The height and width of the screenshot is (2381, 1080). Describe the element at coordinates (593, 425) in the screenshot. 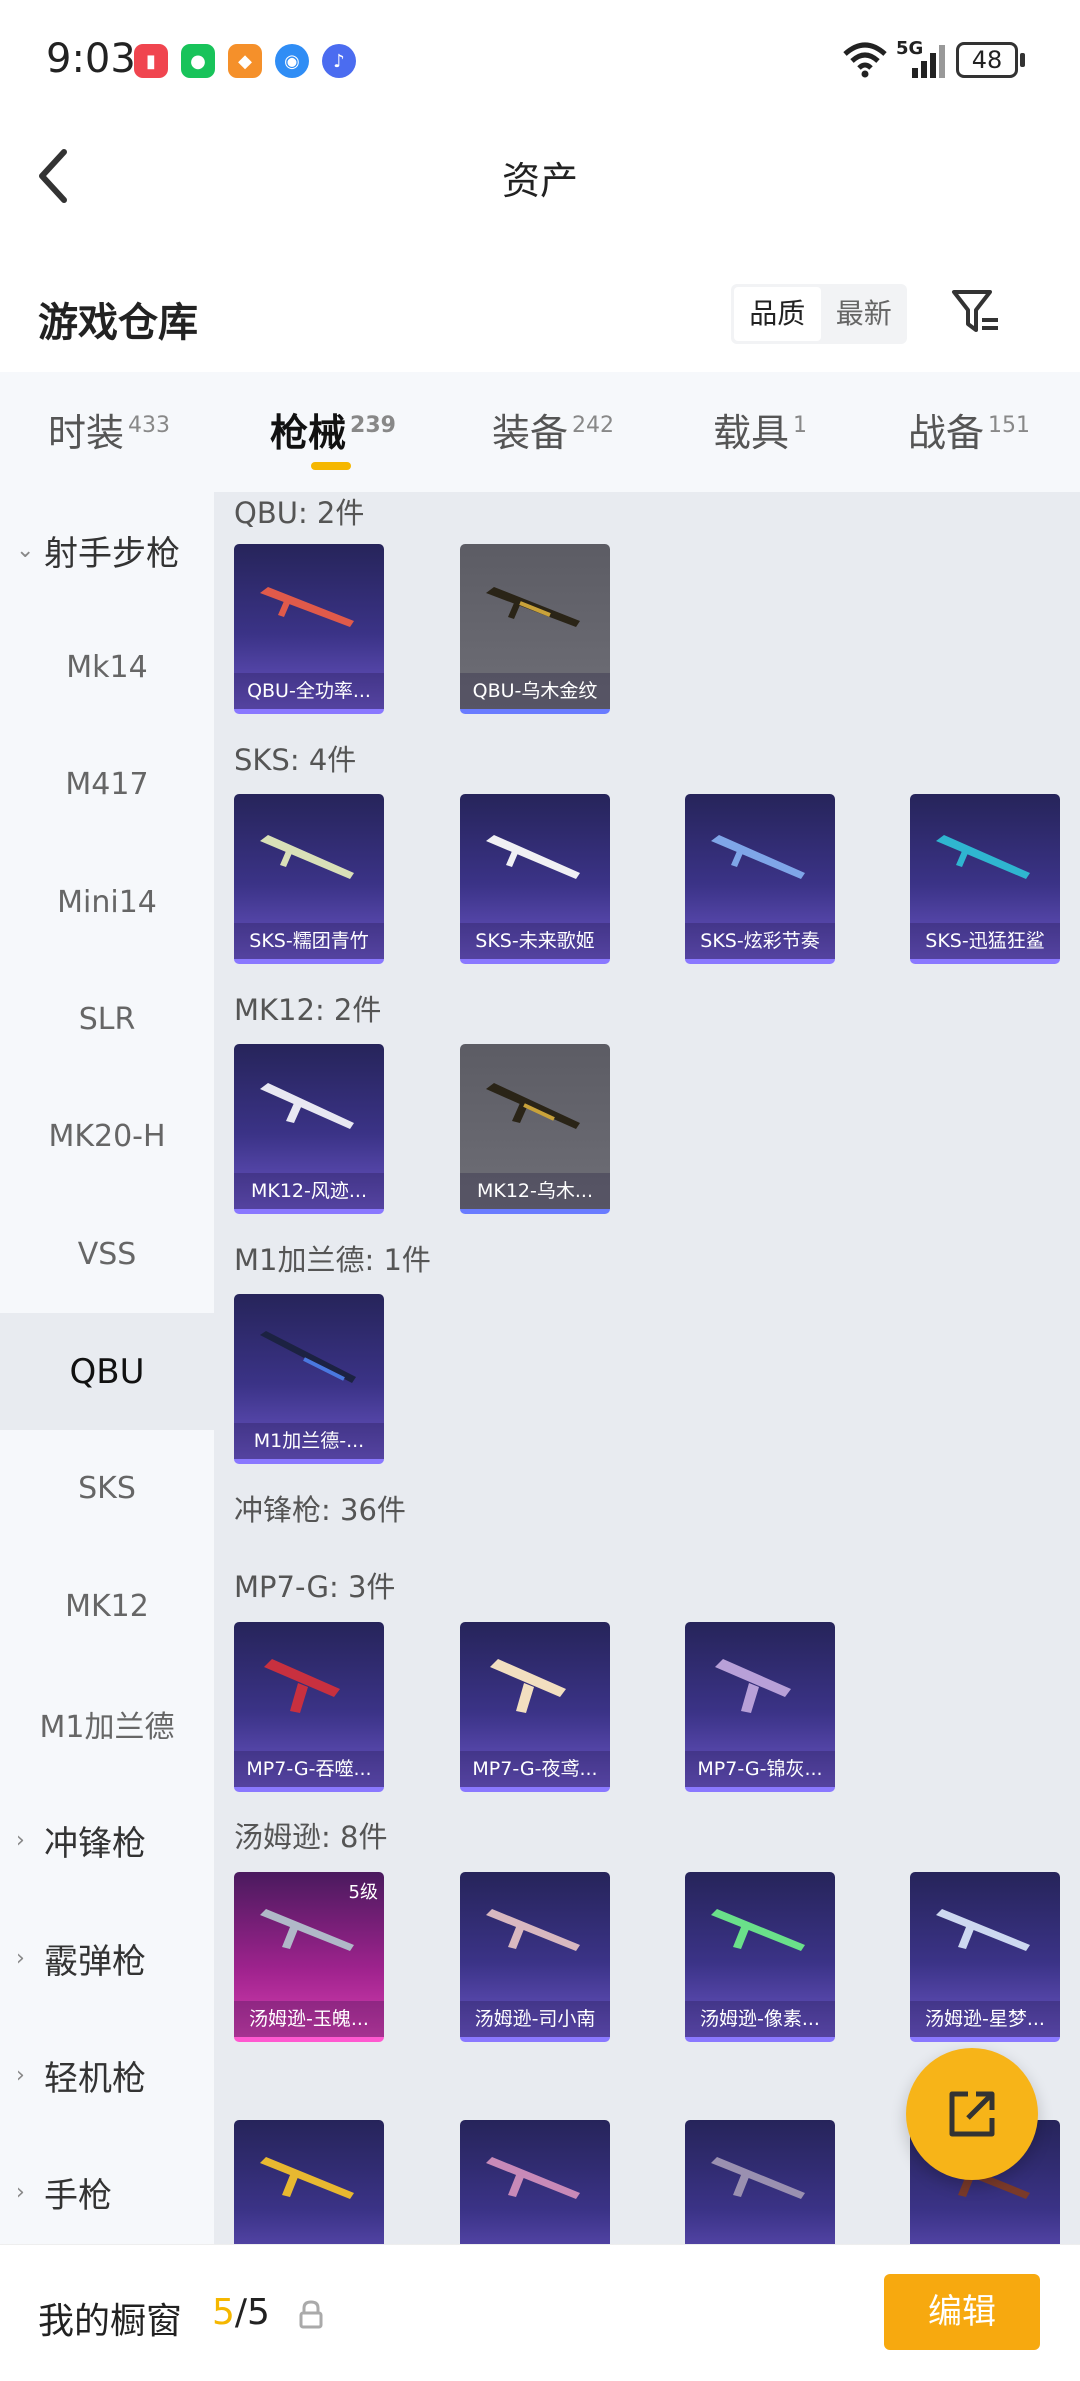

I see `tab-count: 242` at that location.